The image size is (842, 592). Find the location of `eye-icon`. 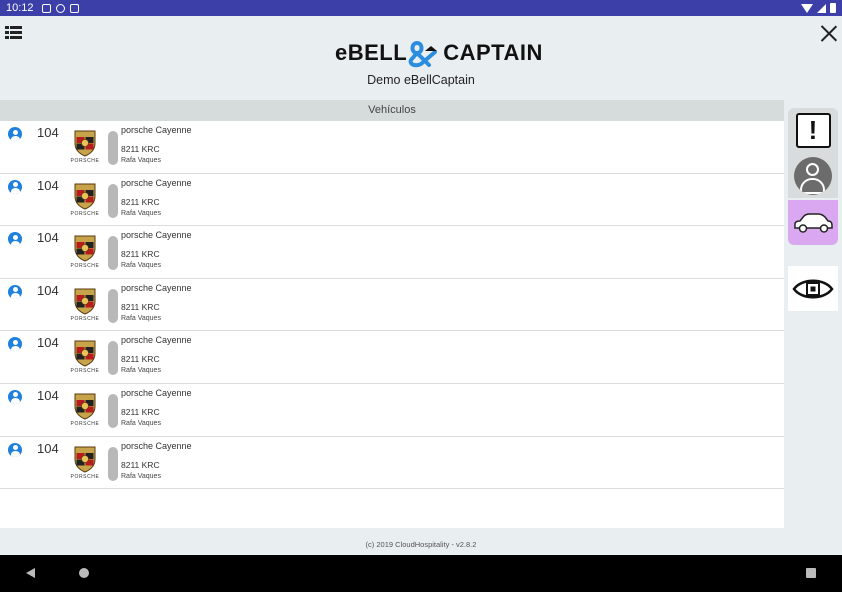

eye-icon is located at coordinates (813, 288).